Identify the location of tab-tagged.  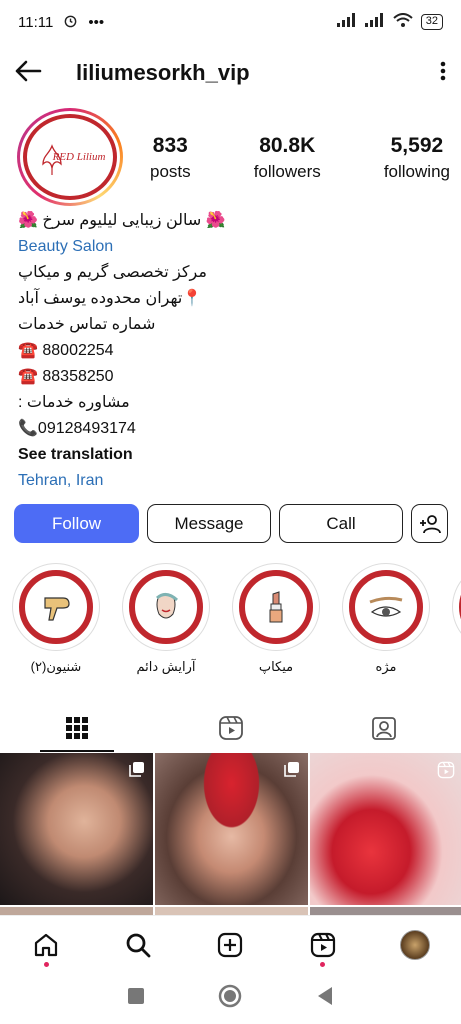
(384, 728).